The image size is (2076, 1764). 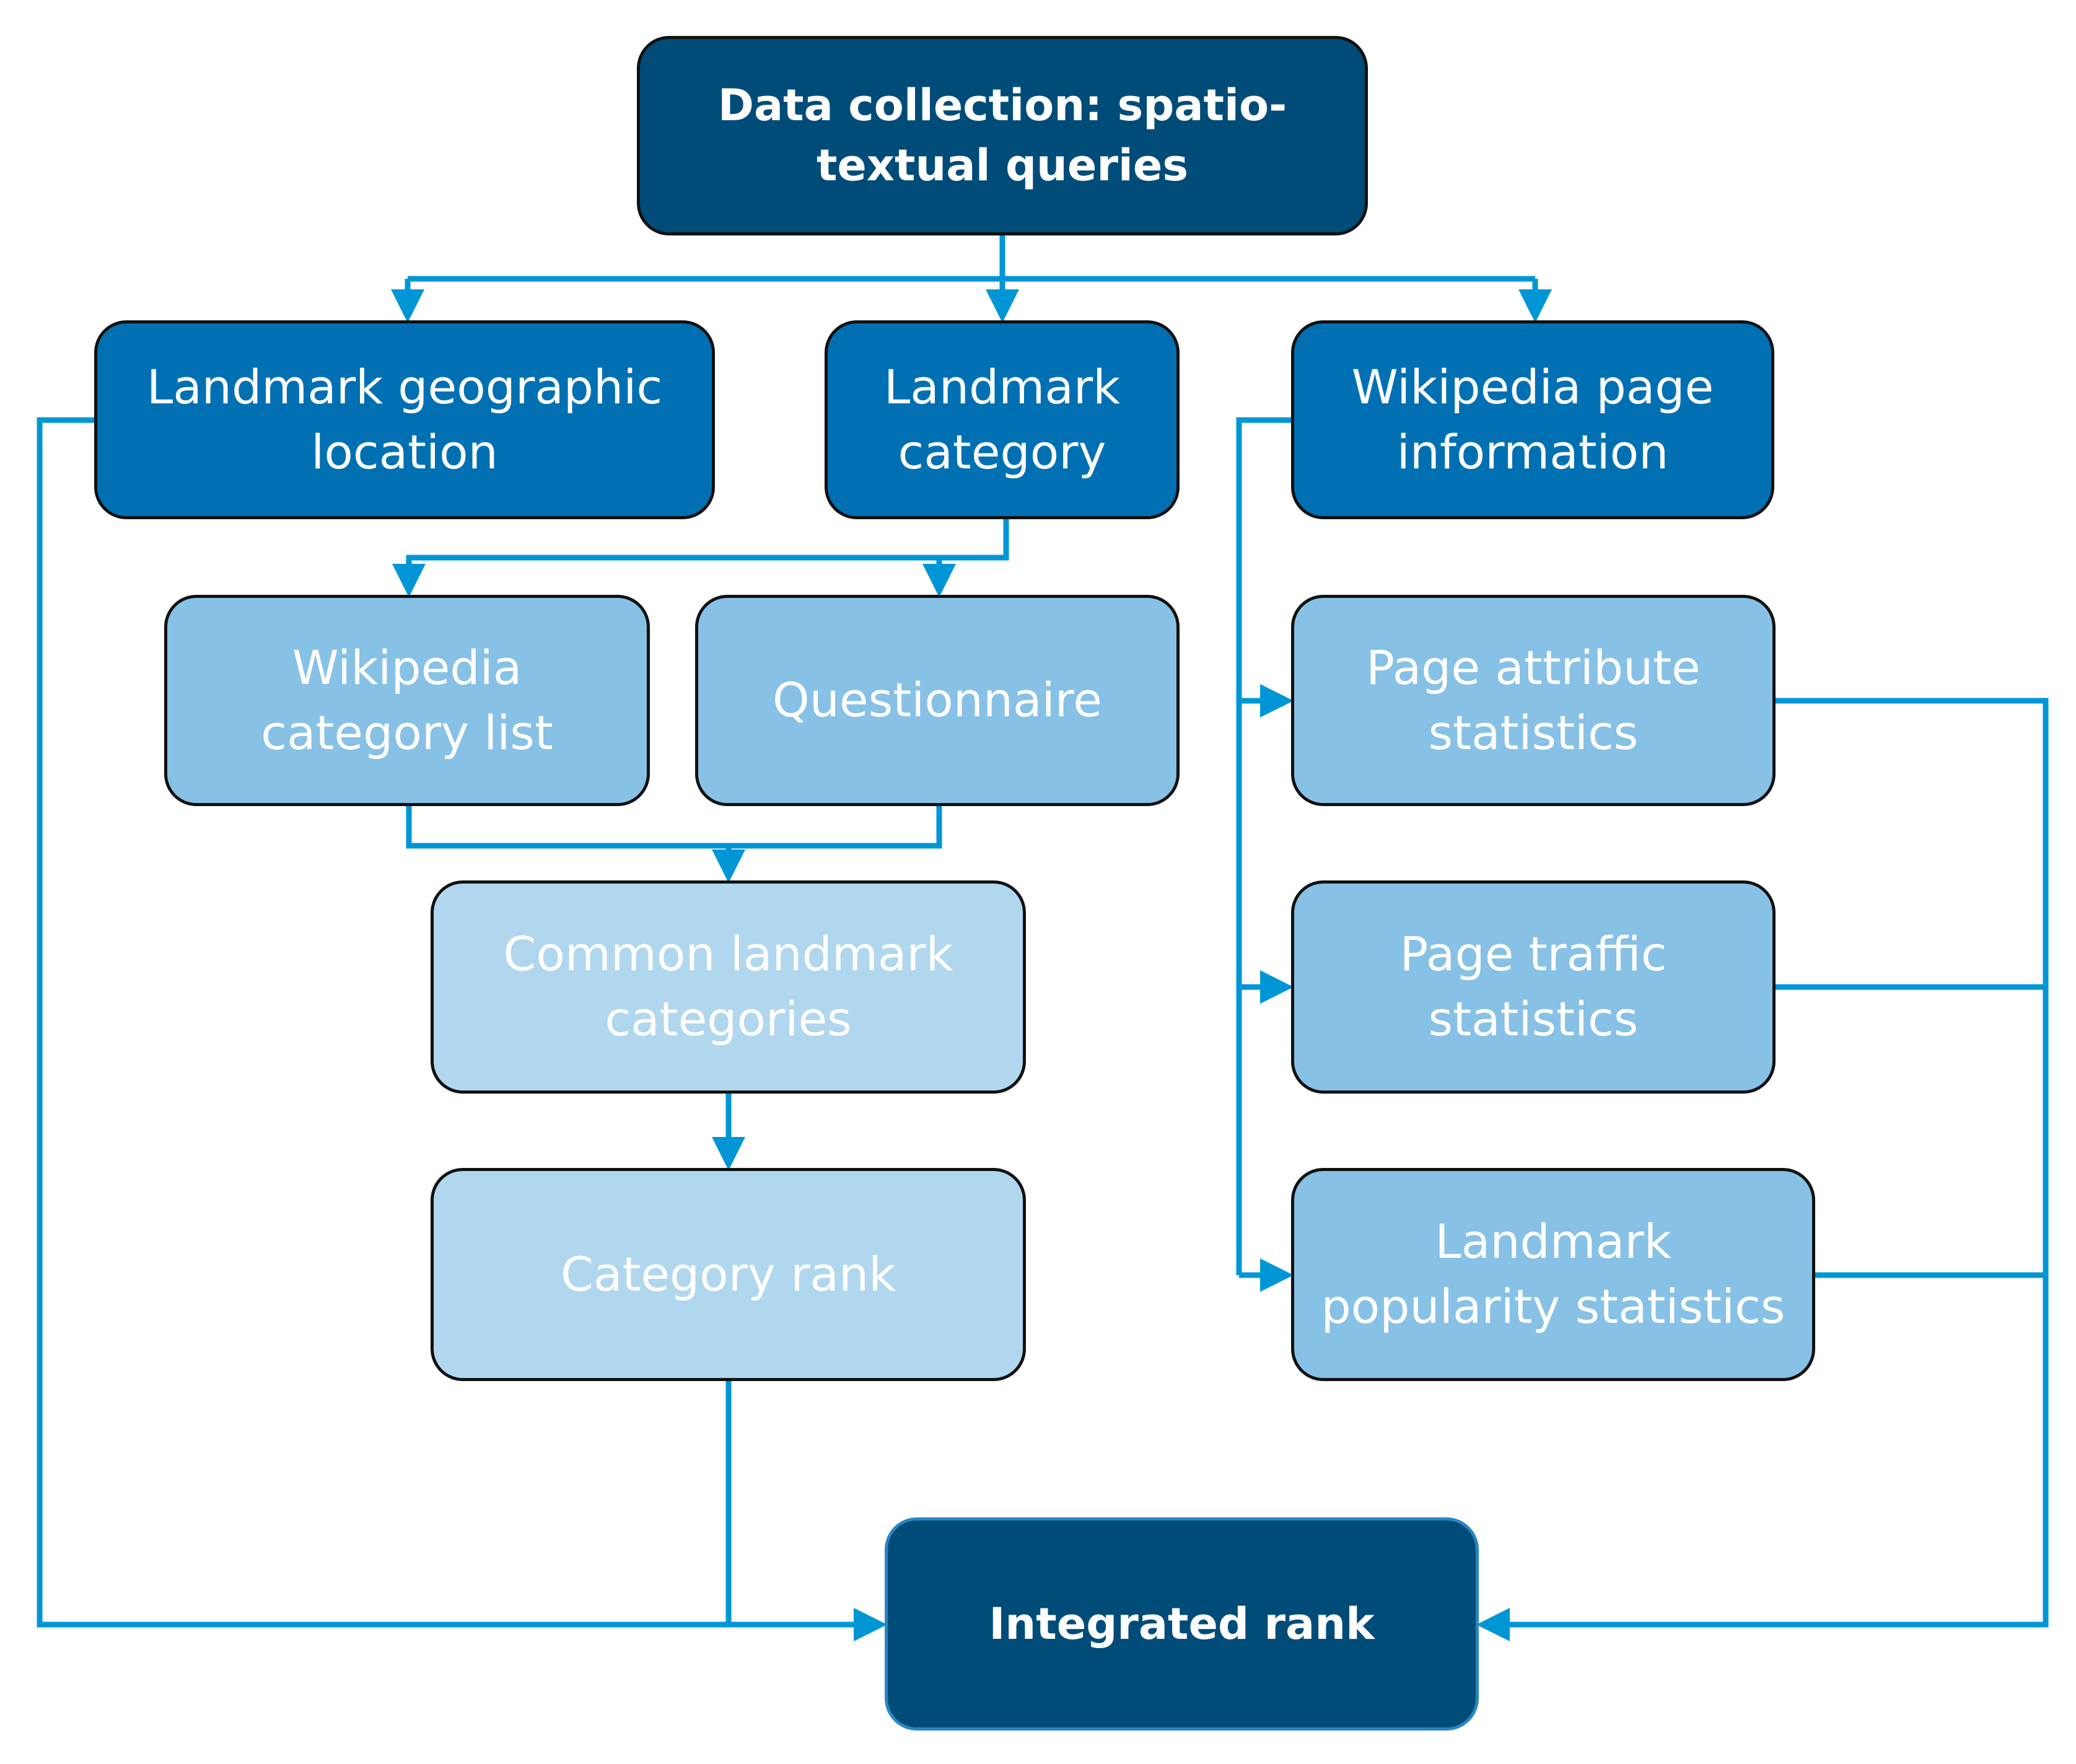 I want to click on node-label: Integrated rank, so click(x=1182, y=1623).